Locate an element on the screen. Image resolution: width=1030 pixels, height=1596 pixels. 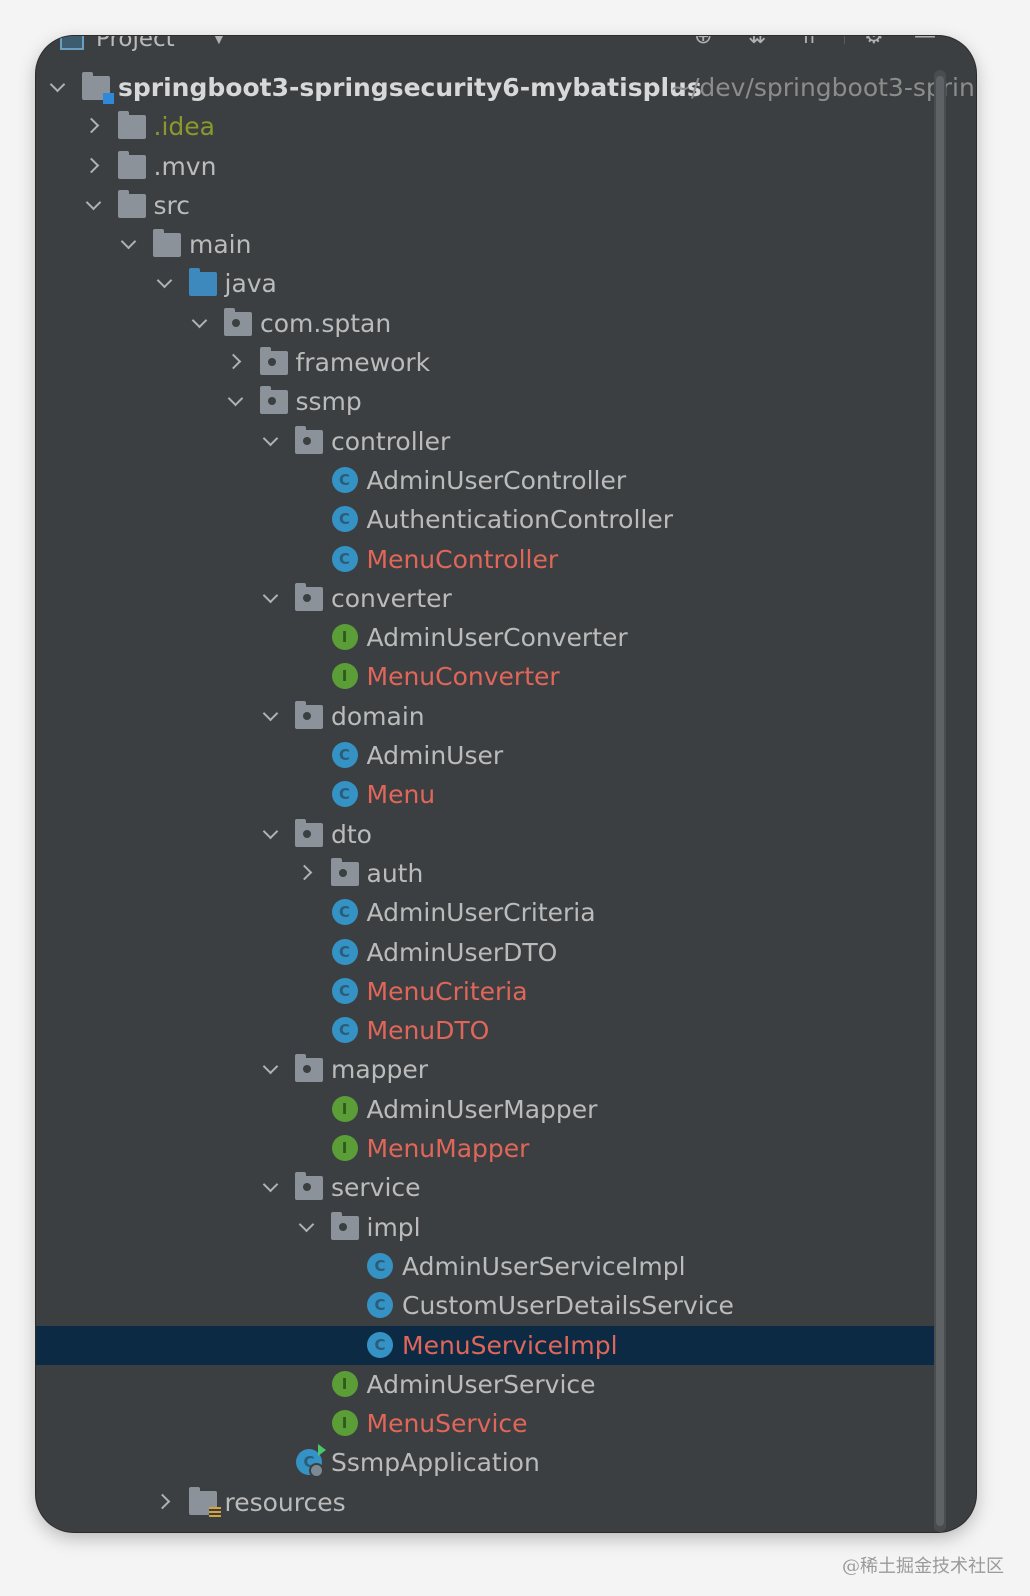
tree-row: I MenuMapper is located at coordinates (486, 1148).